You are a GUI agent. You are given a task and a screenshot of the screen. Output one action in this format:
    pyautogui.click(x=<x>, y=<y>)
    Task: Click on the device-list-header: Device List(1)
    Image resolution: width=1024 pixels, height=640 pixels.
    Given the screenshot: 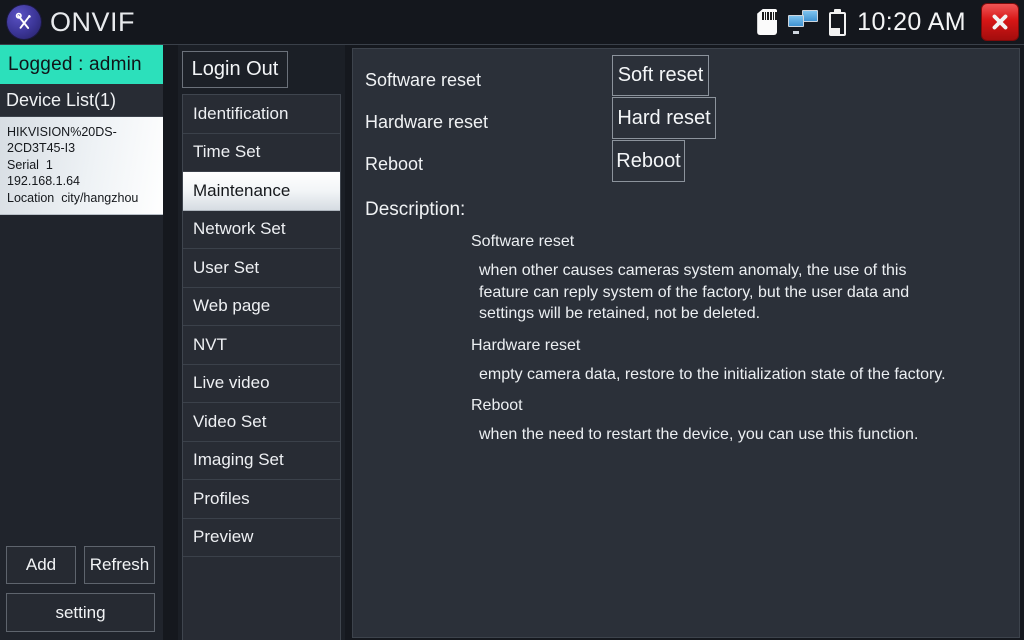 What is the action you would take?
    pyautogui.click(x=81, y=100)
    